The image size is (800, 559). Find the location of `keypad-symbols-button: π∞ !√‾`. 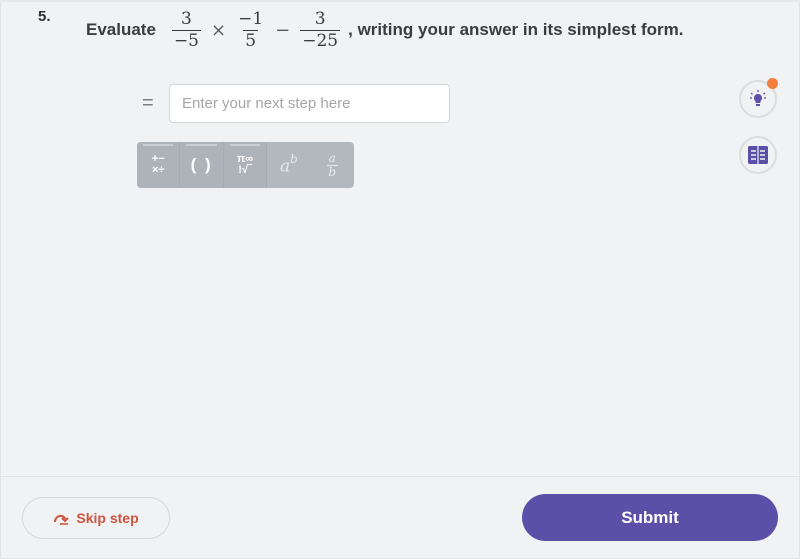

keypad-symbols-button: π∞ !√‾ is located at coordinates (245, 165).